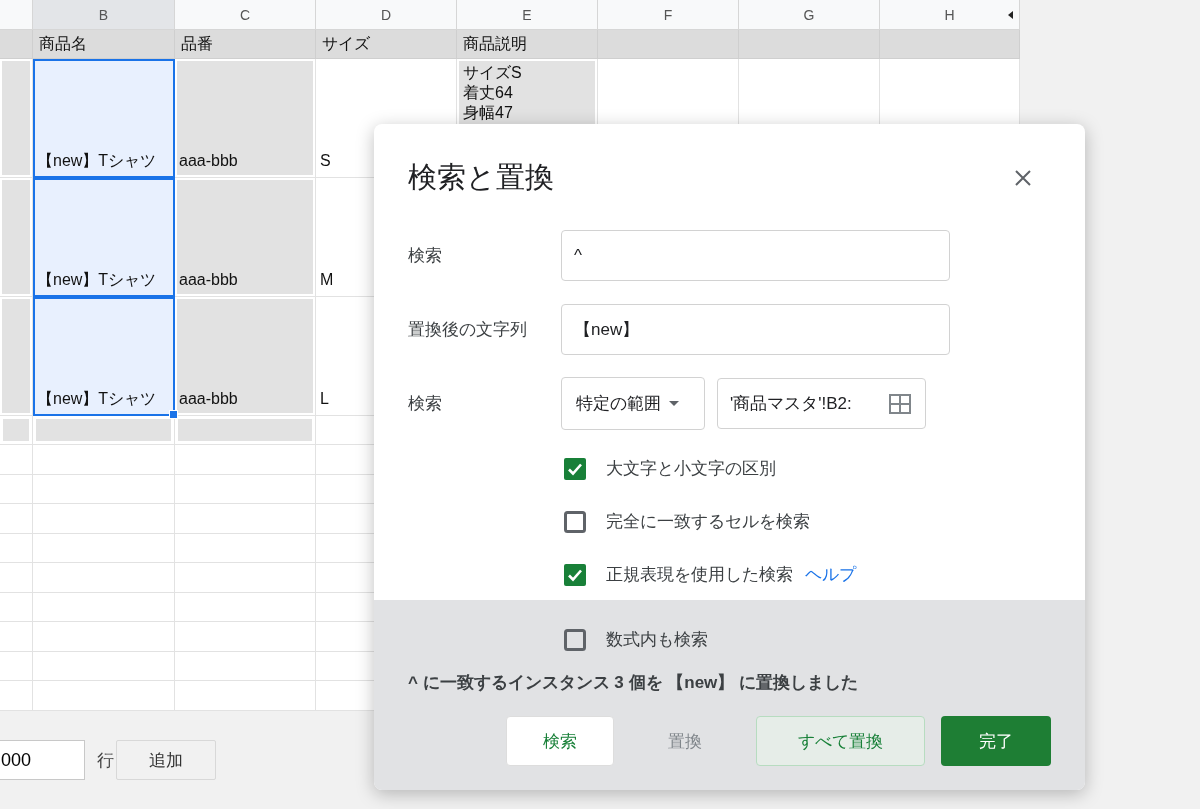  What do you see at coordinates (1023, 178) in the screenshot?
I see `close-icon` at bounding box center [1023, 178].